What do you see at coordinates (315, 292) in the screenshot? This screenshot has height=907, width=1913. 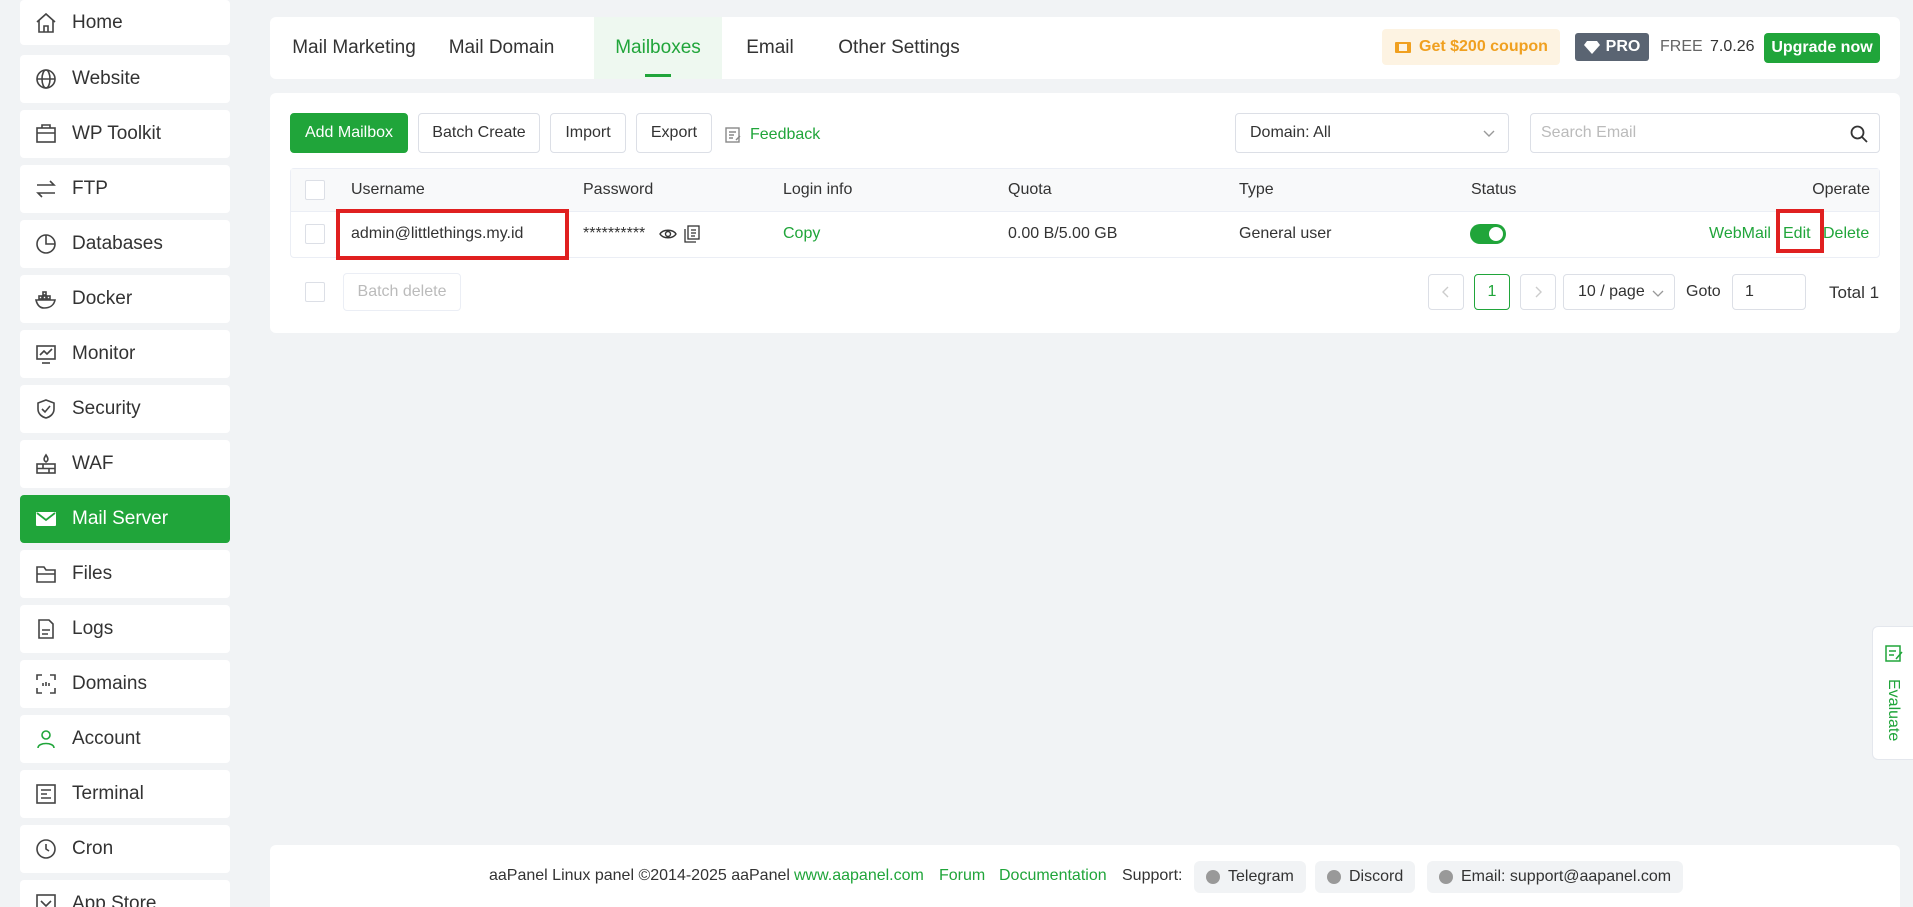 I see `footer-select-checkbox` at bounding box center [315, 292].